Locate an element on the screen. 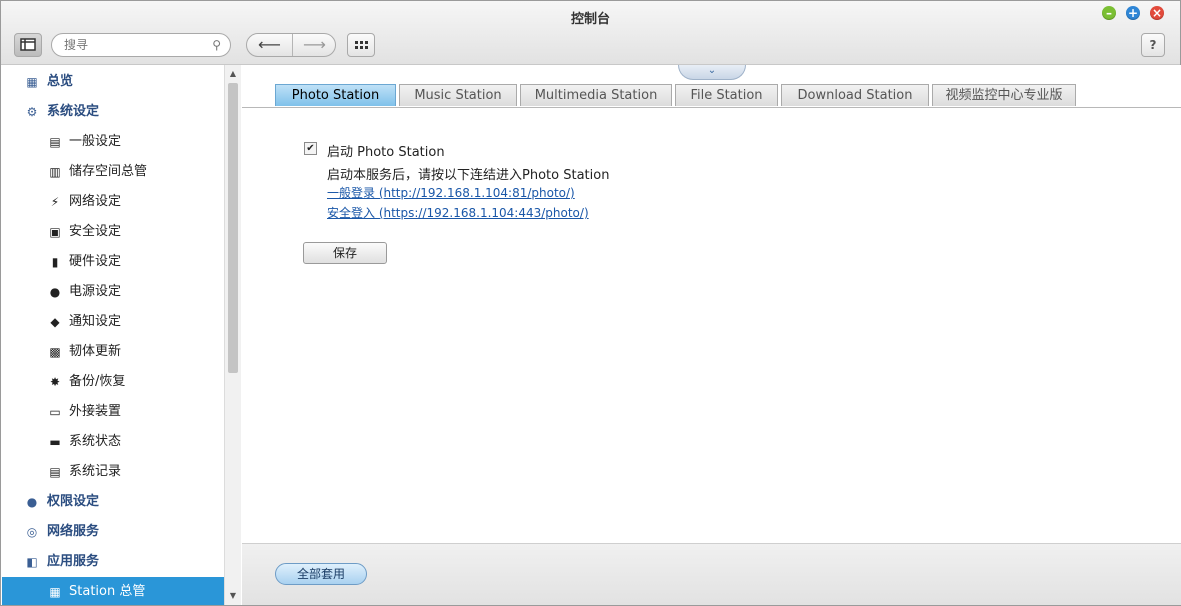 This screenshot has height=606, width=1181. sidebar-item-label: 电源设定 is located at coordinates (95, 291).